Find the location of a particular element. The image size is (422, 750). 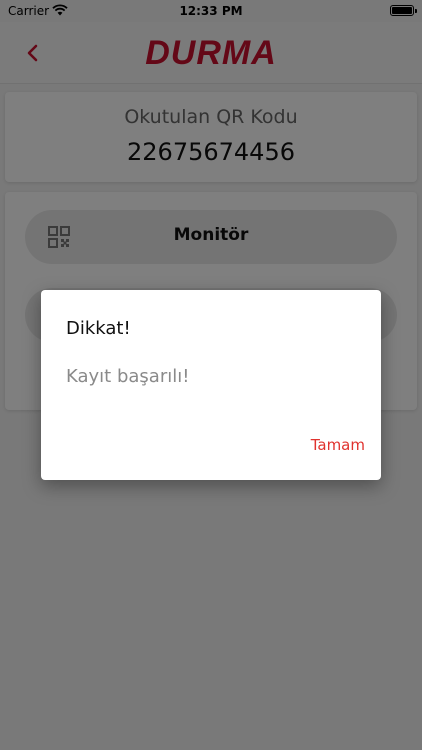

dialog-title: Dikkat! is located at coordinates (98, 328).